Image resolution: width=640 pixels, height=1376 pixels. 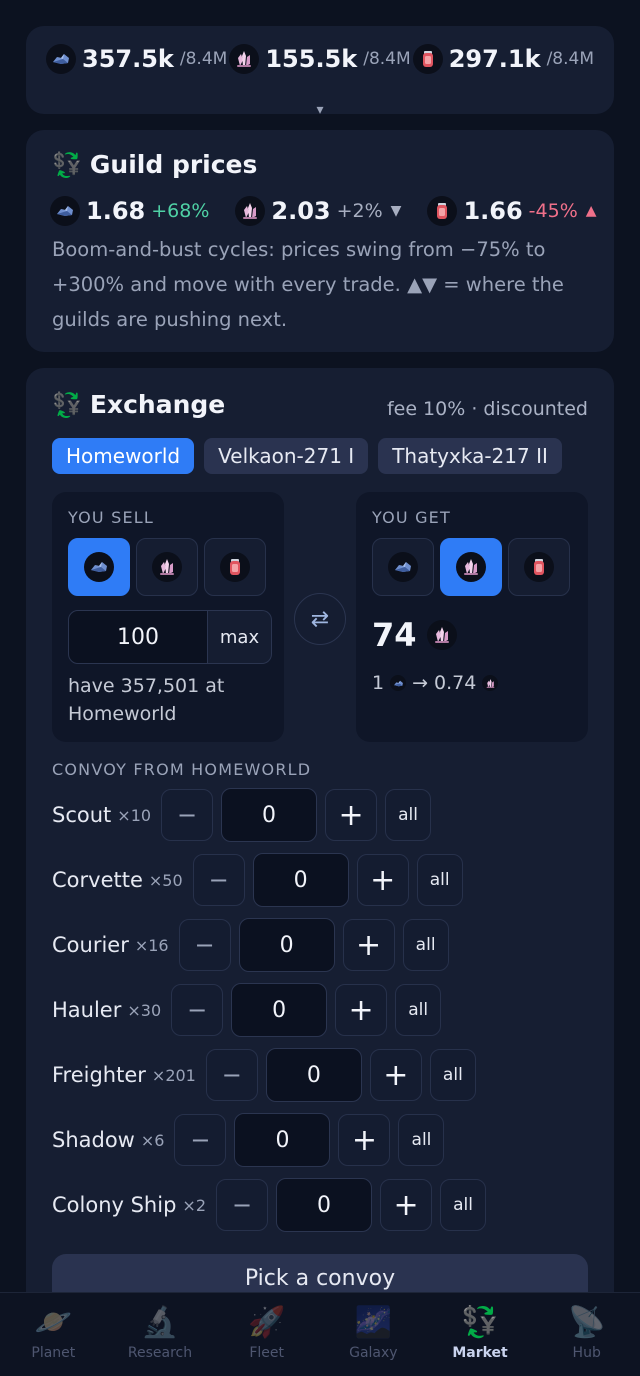 I want to click on resource-value: 357.5k, so click(x=128, y=59).